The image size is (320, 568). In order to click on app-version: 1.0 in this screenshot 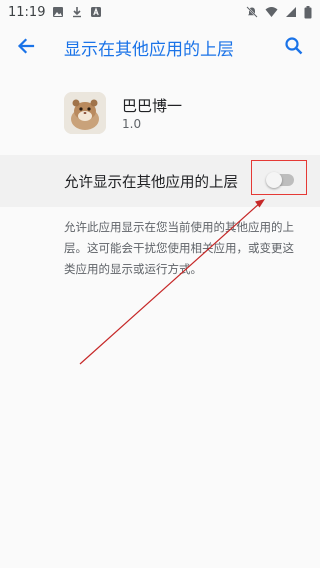, I will do `click(132, 124)`.